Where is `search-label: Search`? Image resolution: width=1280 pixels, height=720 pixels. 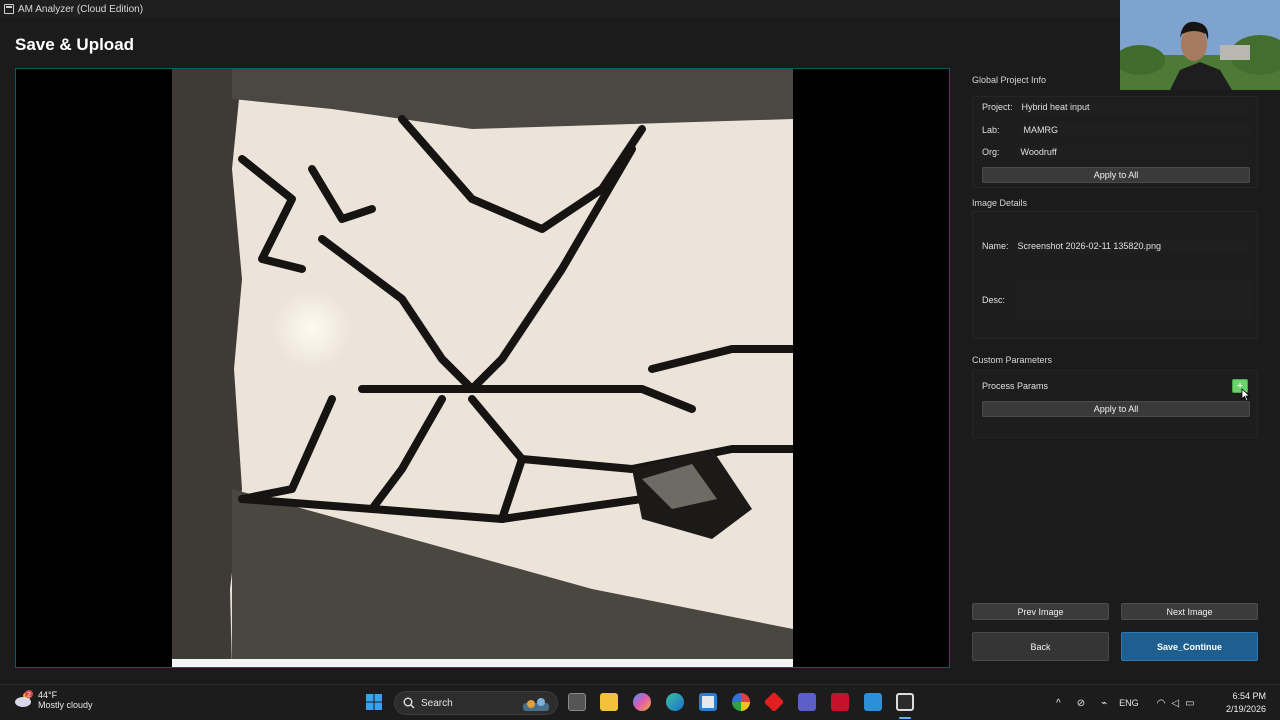 search-label: Search is located at coordinates (437, 703).